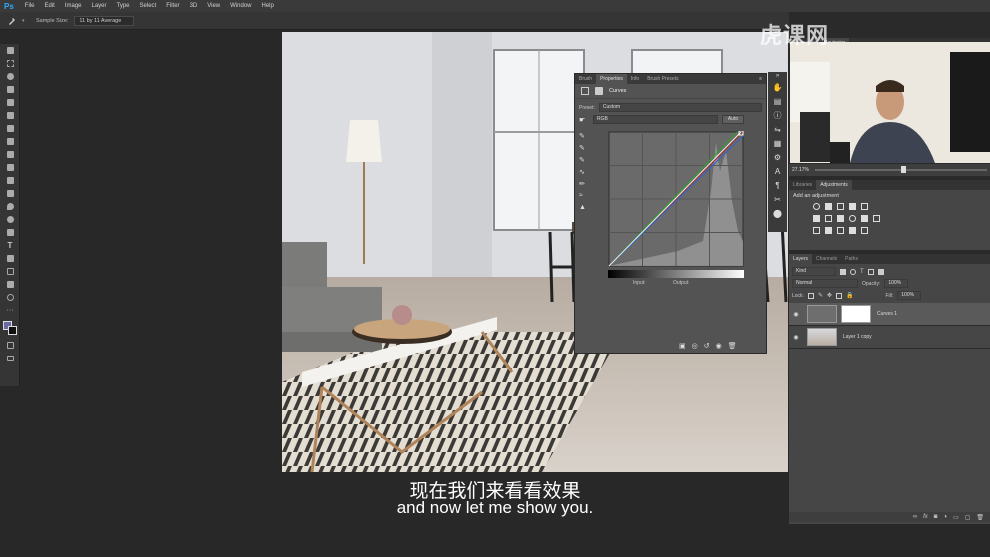  Describe the element at coordinates (584, 174) in the screenshot. I see `curve-point-icon: ∿` at that location.